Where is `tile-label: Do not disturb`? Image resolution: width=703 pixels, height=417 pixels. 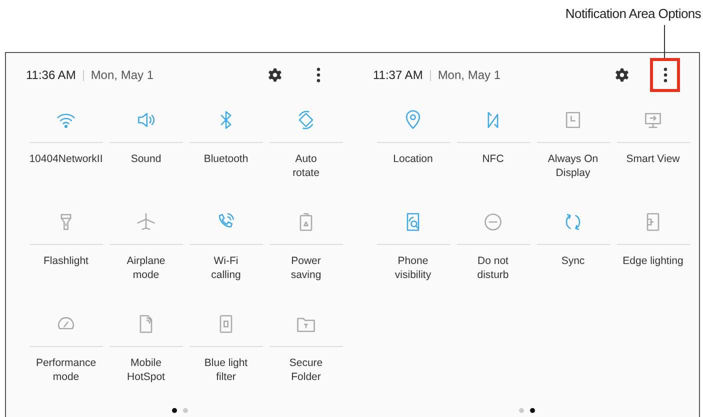 tile-label: Do not disturb is located at coordinates (493, 268).